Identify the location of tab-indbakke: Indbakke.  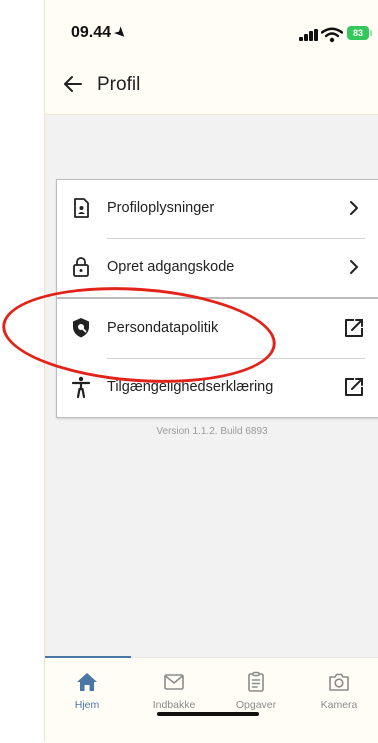
(174, 691).